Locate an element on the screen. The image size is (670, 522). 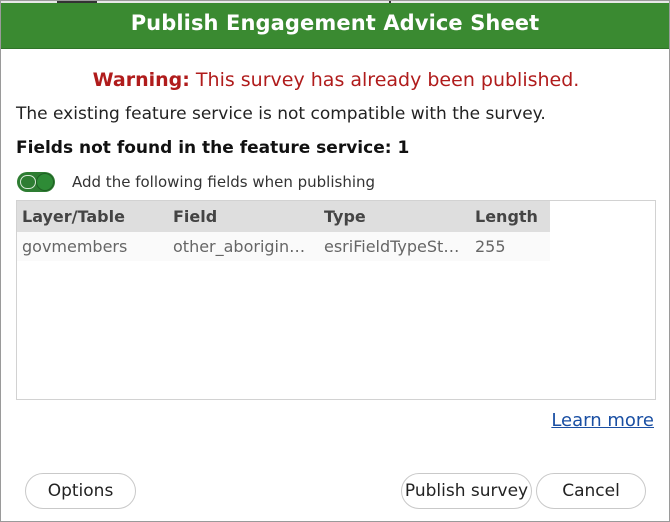
toggle-knob is located at coordinates (45, 182).